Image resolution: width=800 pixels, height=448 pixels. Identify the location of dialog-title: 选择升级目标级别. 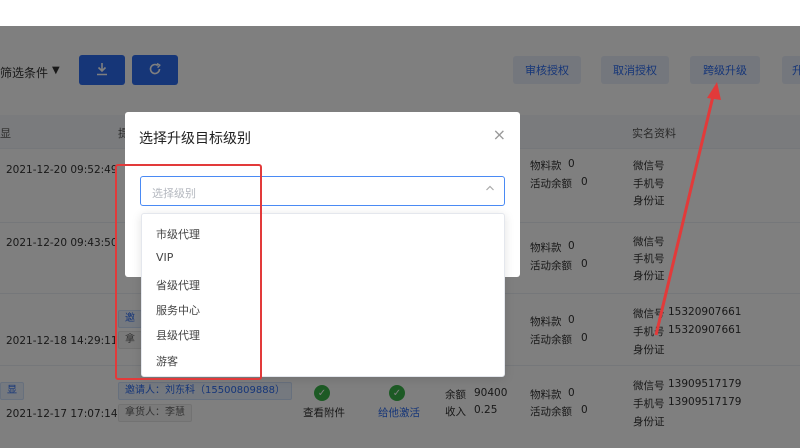
(195, 139).